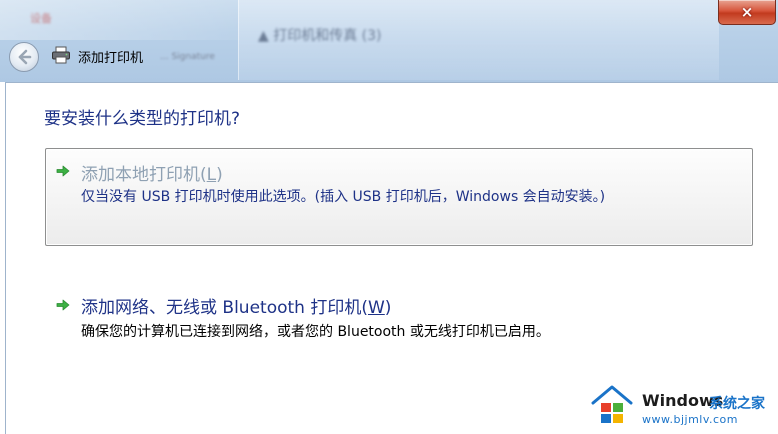 The width and height of the screenshot is (778, 434). Describe the element at coordinates (388, 308) in the screenshot. I see `option-network-title-end: )` at that location.